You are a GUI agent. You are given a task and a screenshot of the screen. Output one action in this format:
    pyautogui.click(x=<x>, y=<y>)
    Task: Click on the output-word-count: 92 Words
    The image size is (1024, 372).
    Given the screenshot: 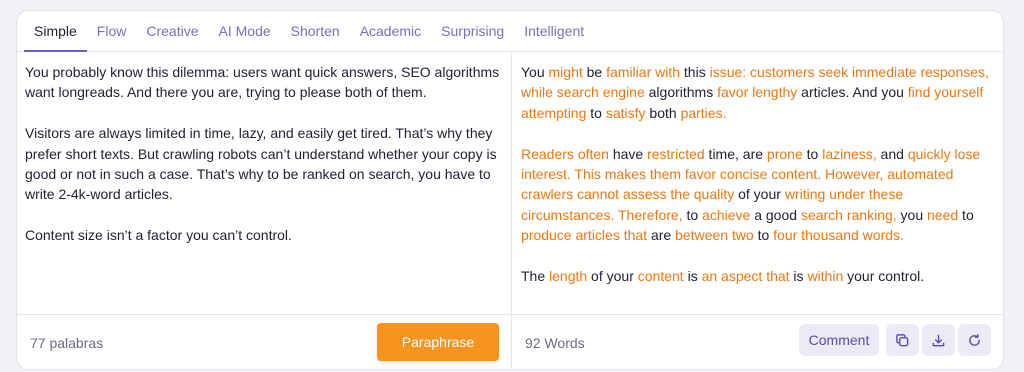 What is the action you would take?
    pyautogui.click(x=555, y=343)
    